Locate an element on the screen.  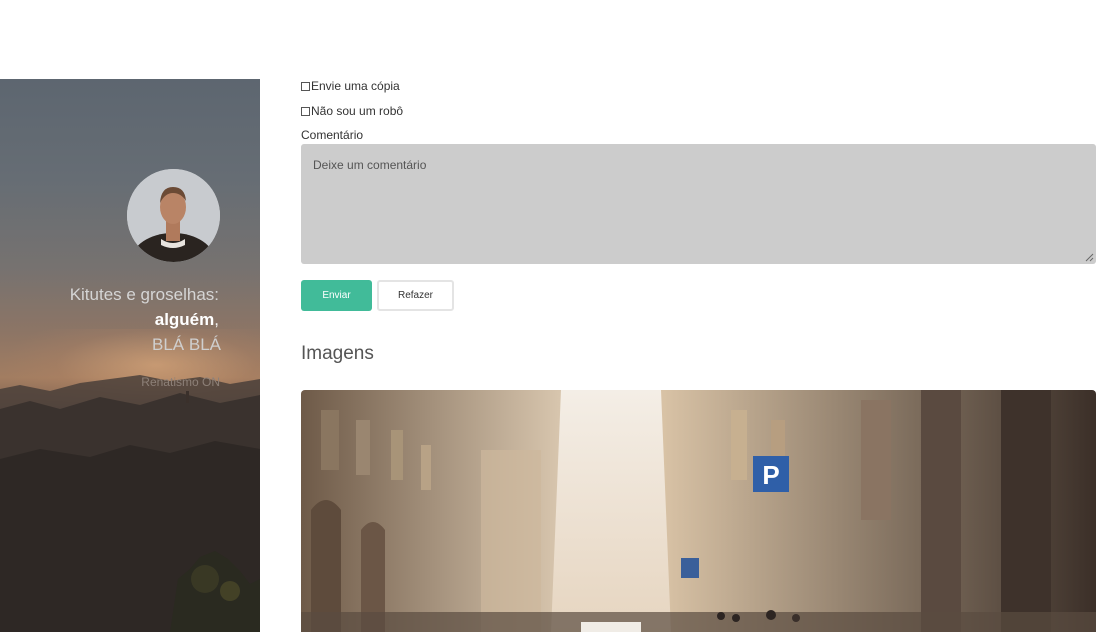
sidebar-name-suffix: , is located at coordinates (216, 319).